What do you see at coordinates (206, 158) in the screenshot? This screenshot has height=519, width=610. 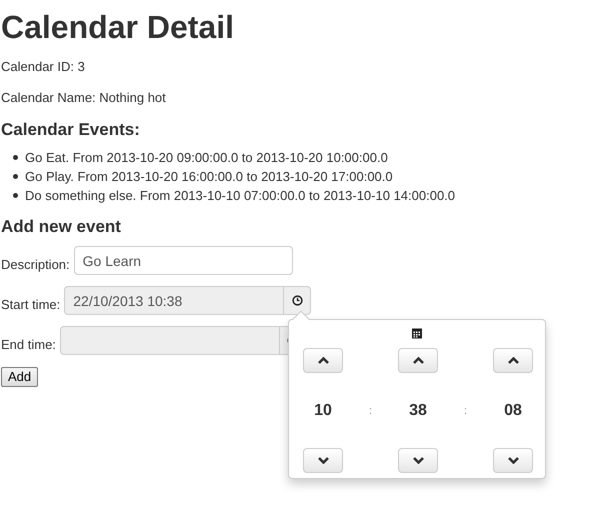 I see `event-item: Go Eat. From 2013-10-20 09:00:00.0 to 2013-10-20 10:00:00.0` at bounding box center [206, 158].